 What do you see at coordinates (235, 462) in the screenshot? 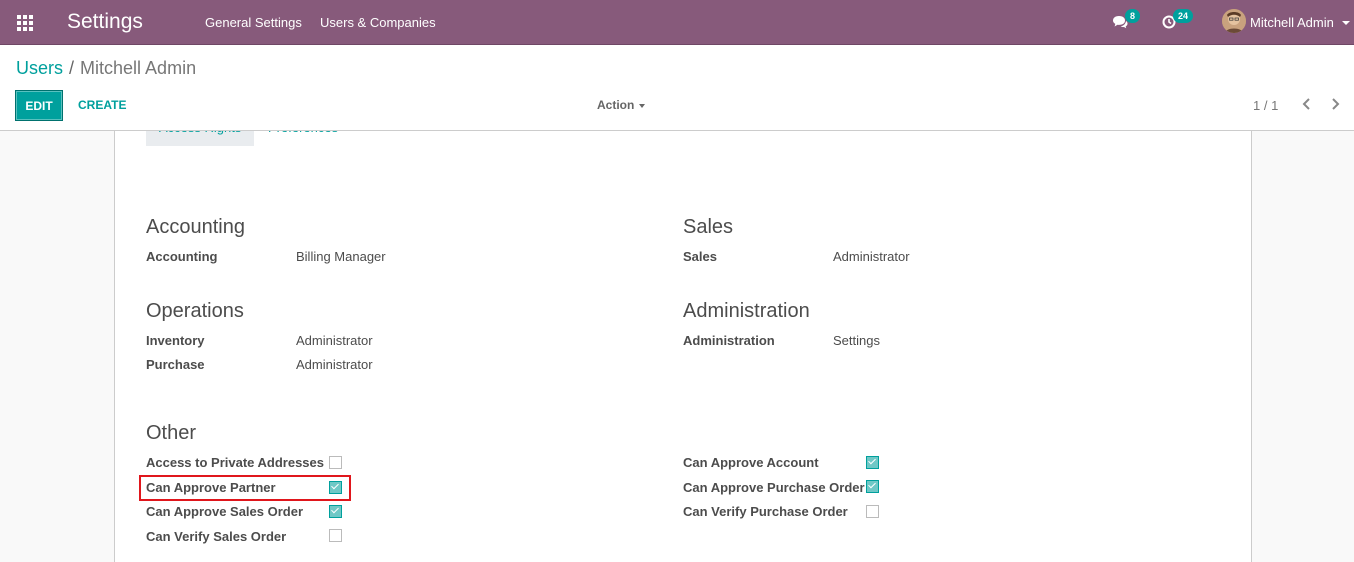
I see `field-label-access-private-addresses: Access to Private Addresses` at bounding box center [235, 462].